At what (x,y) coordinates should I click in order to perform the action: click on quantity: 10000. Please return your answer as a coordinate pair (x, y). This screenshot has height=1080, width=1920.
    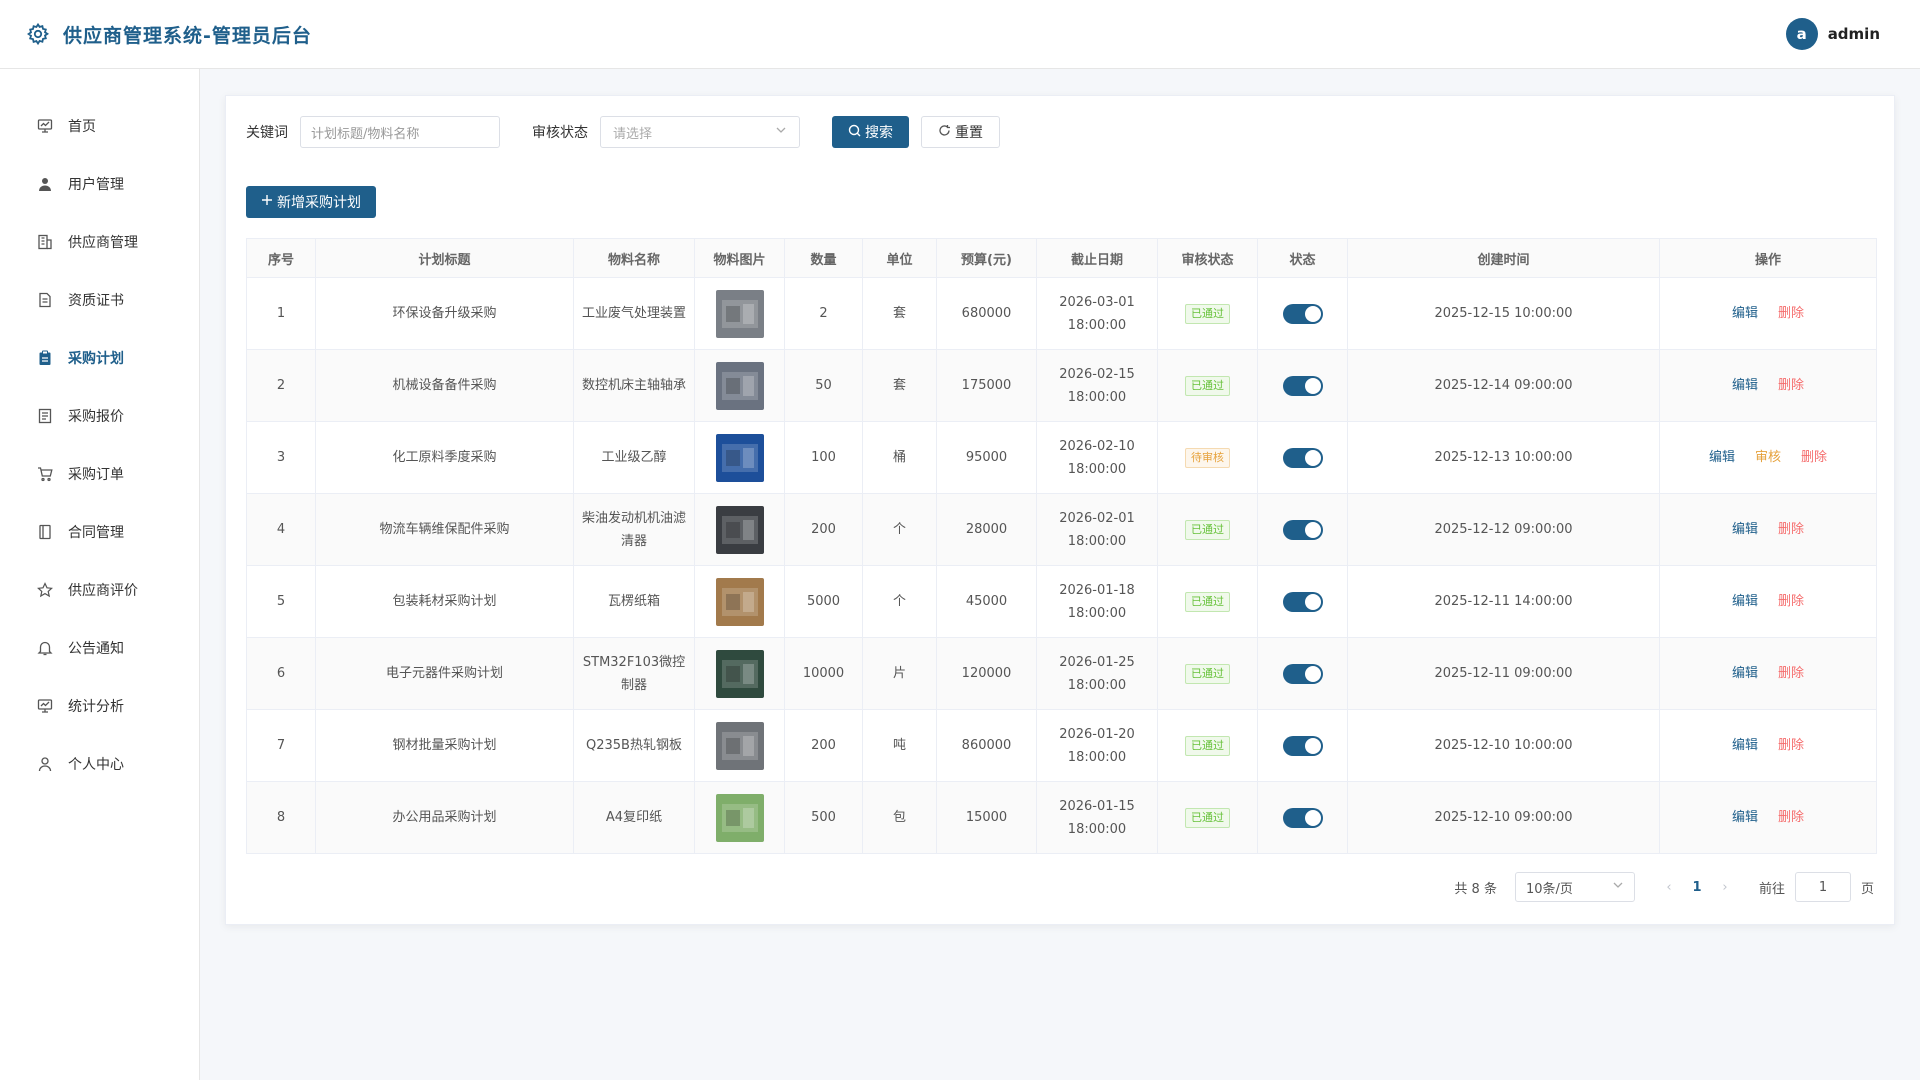
    Looking at the image, I should click on (823, 673).